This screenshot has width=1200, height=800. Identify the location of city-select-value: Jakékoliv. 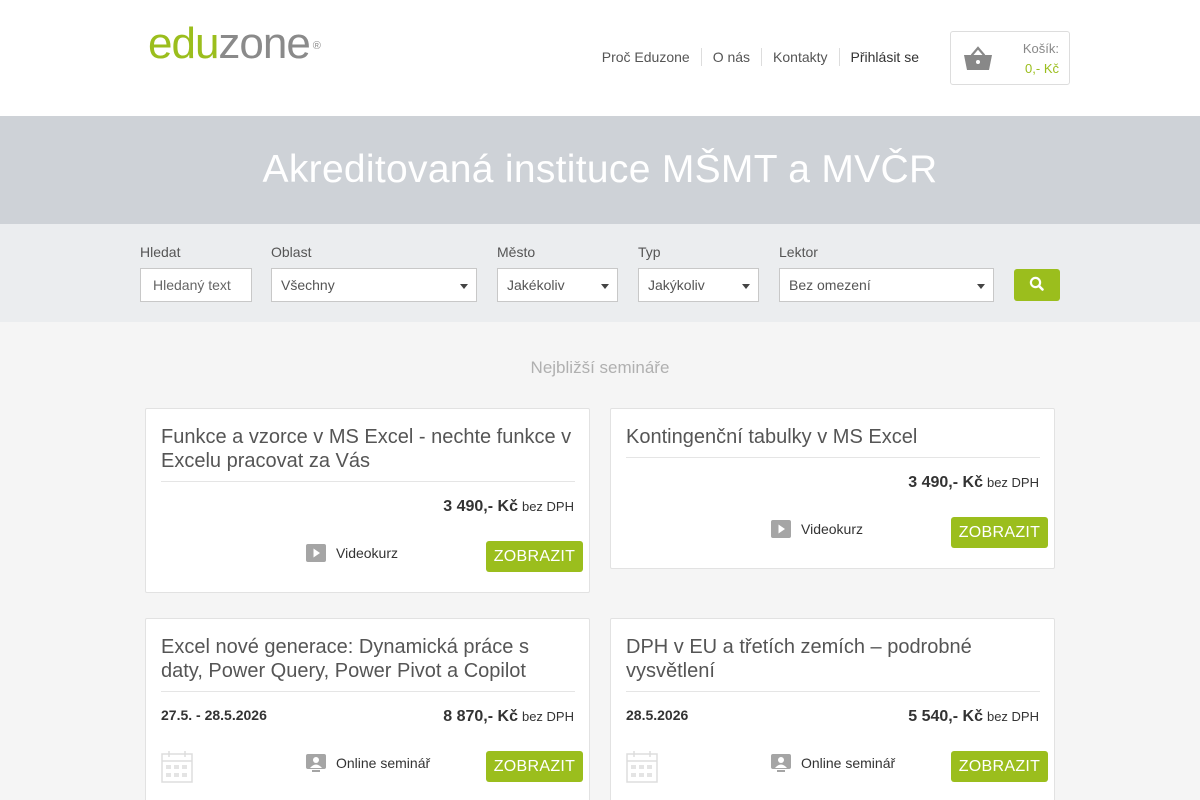
(536, 285).